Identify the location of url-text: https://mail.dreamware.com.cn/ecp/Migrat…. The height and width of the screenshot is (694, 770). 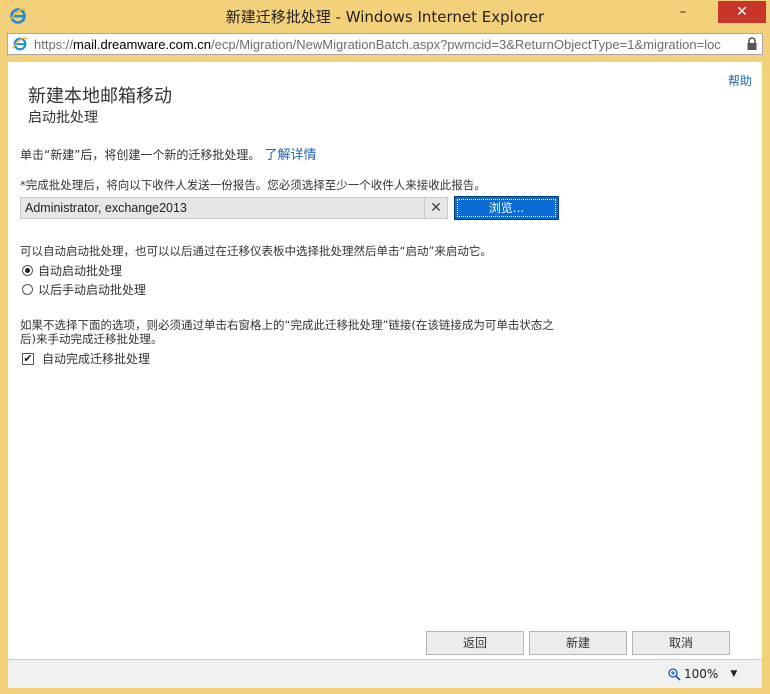
(389, 44).